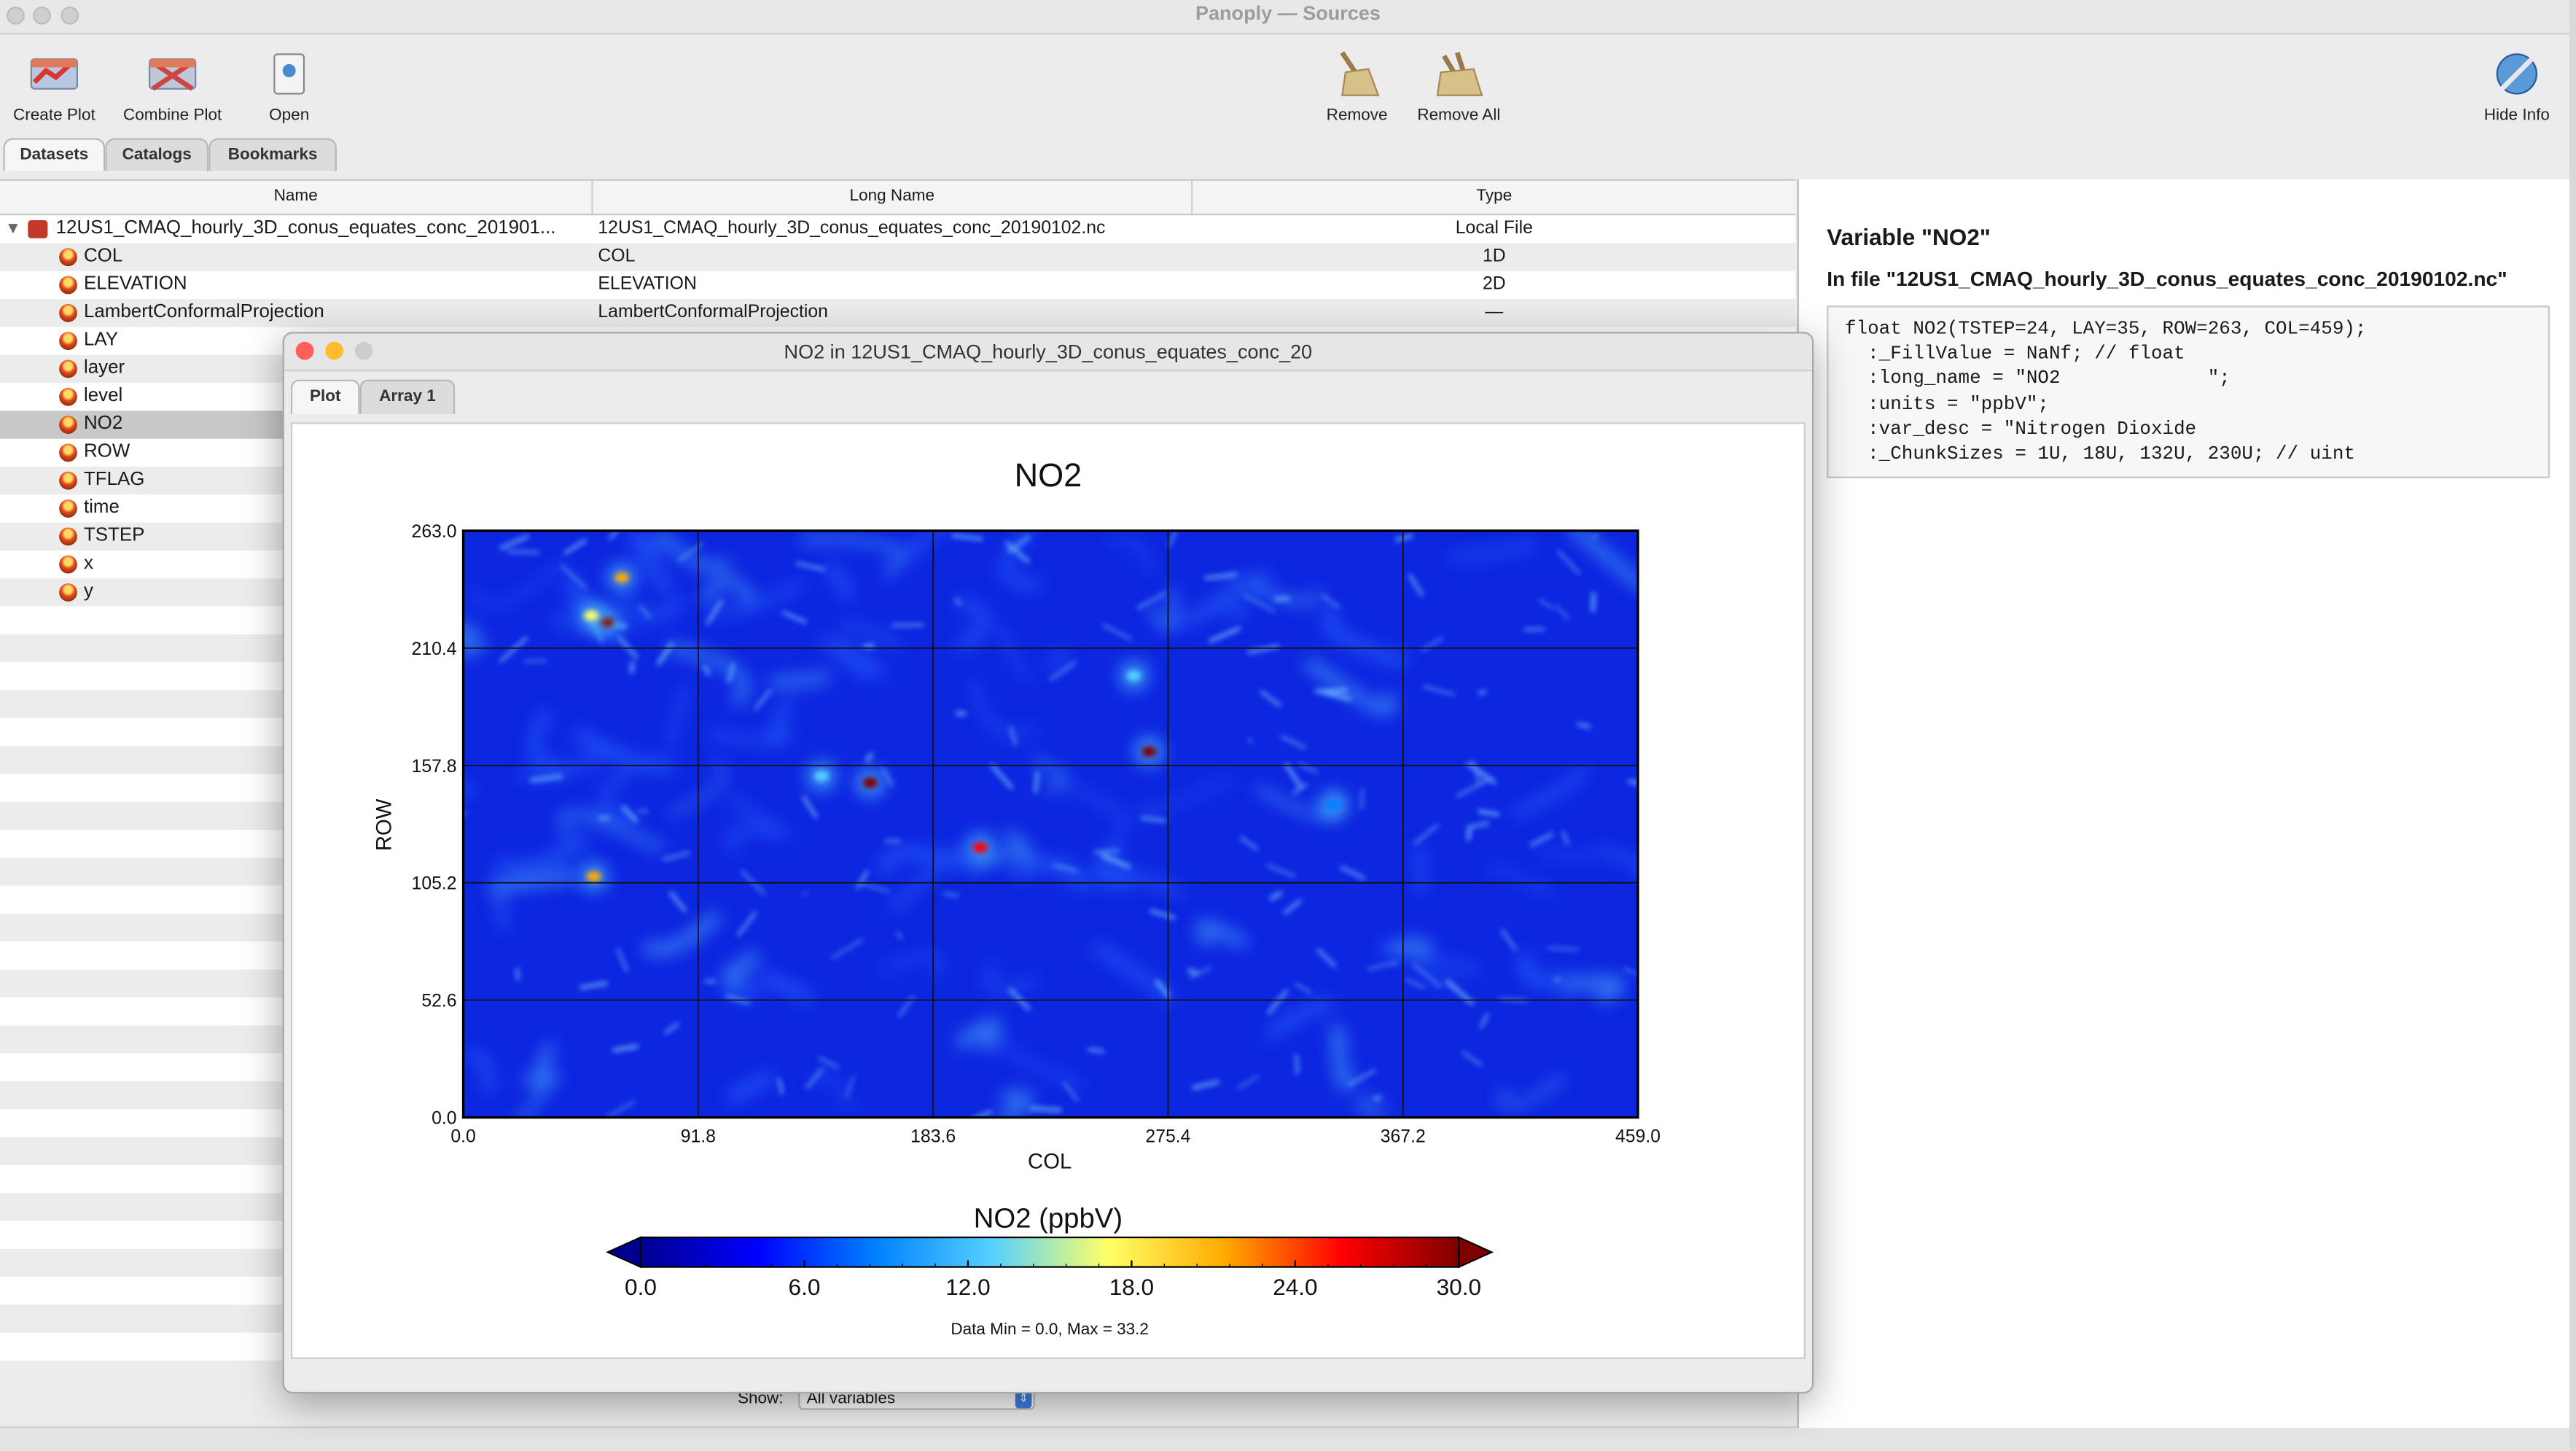 The height and width of the screenshot is (1451, 2576). What do you see at coordinates (2015, 354) in the screenshot?
I see `code-line: :_FillValue = NaNf; // float` at bounding box center [2015, 354].